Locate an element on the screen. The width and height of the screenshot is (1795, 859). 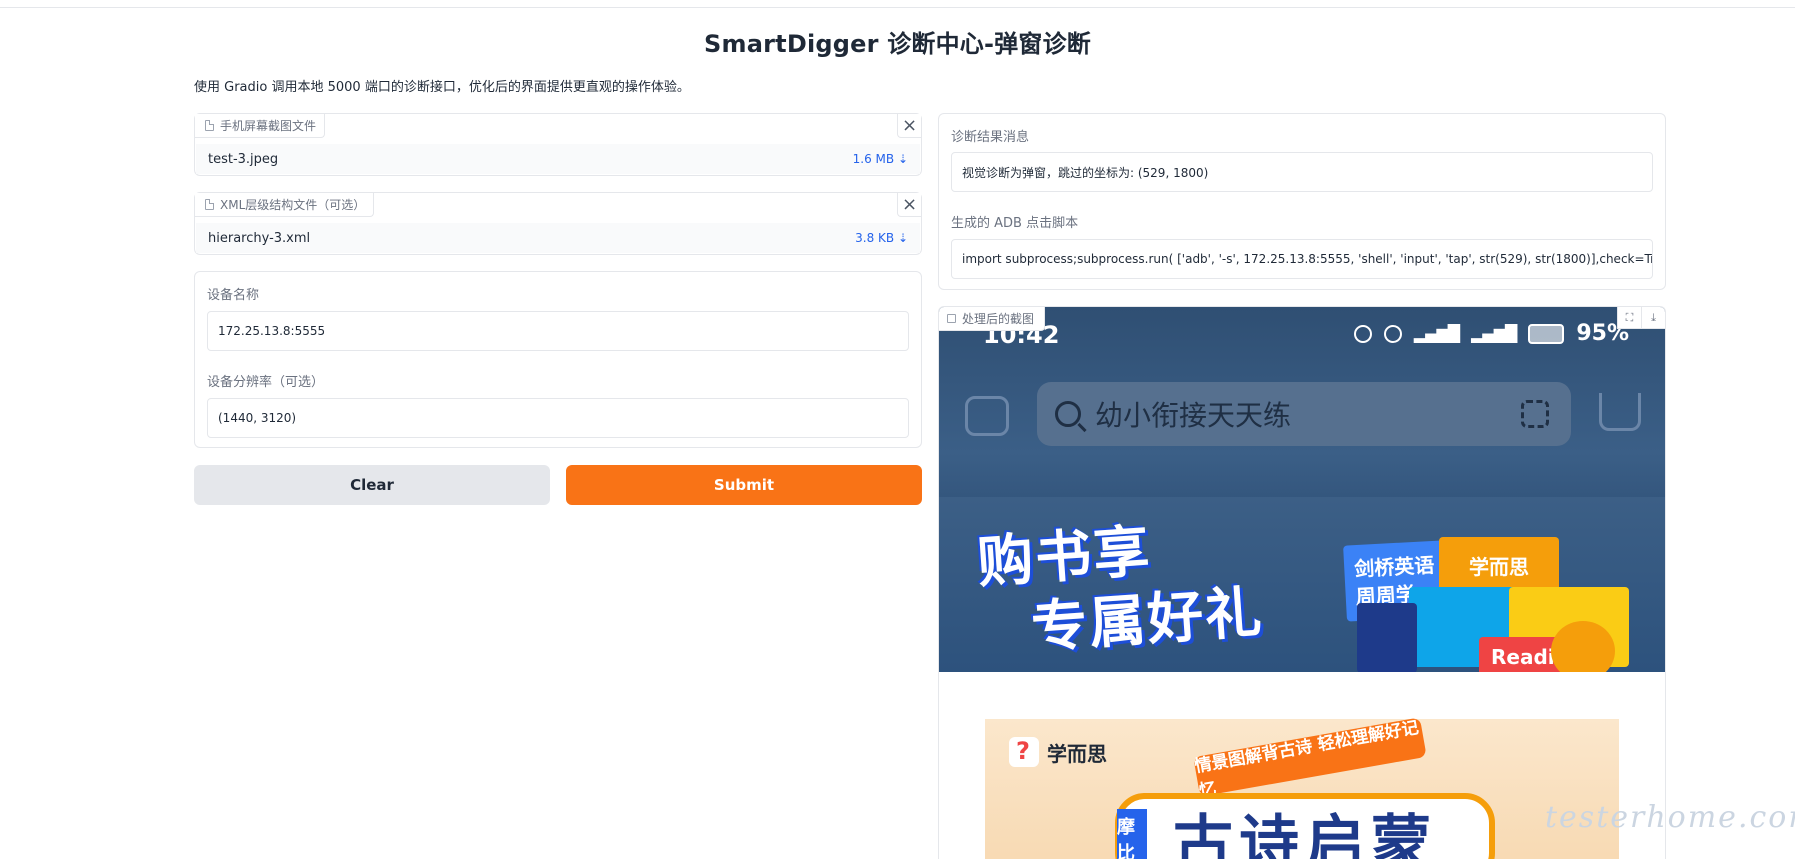
resolution-label: 设备分辨率（可选） is located at coordinates (266, 382).